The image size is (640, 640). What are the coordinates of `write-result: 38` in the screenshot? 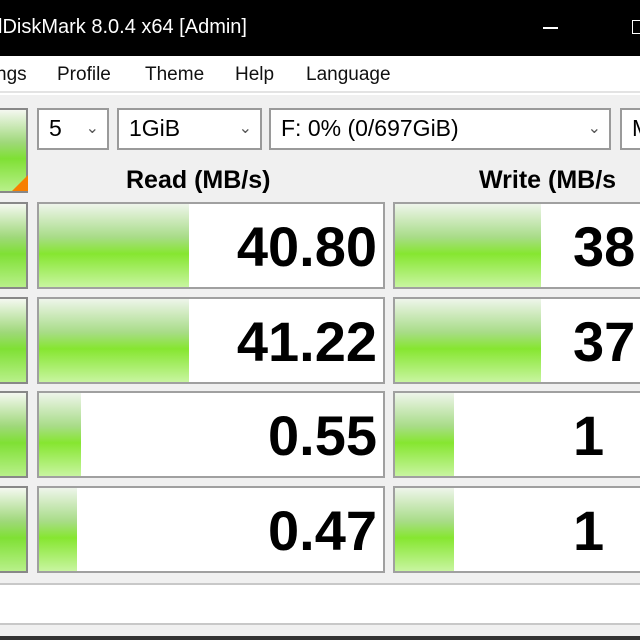 It's located at (516, 245).